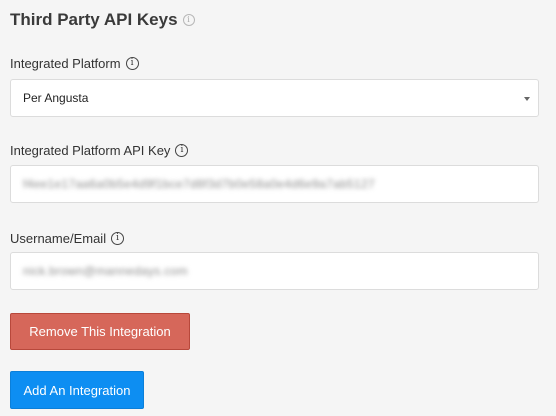 Image resolution: width=556 pixels, height=416 pixels. I want to click on platform-label: Integrated Platform i, so click(74, 63).